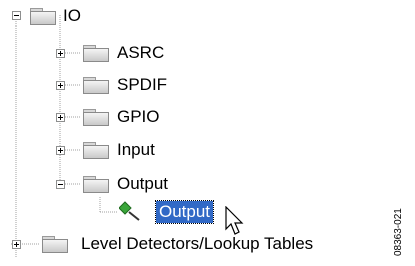 The image size is (415, 266). What do you see at coordinates (140, 53) in the screenshot?
I see `tree-item-asrc: ASRC` at bounding box center [140, 53].